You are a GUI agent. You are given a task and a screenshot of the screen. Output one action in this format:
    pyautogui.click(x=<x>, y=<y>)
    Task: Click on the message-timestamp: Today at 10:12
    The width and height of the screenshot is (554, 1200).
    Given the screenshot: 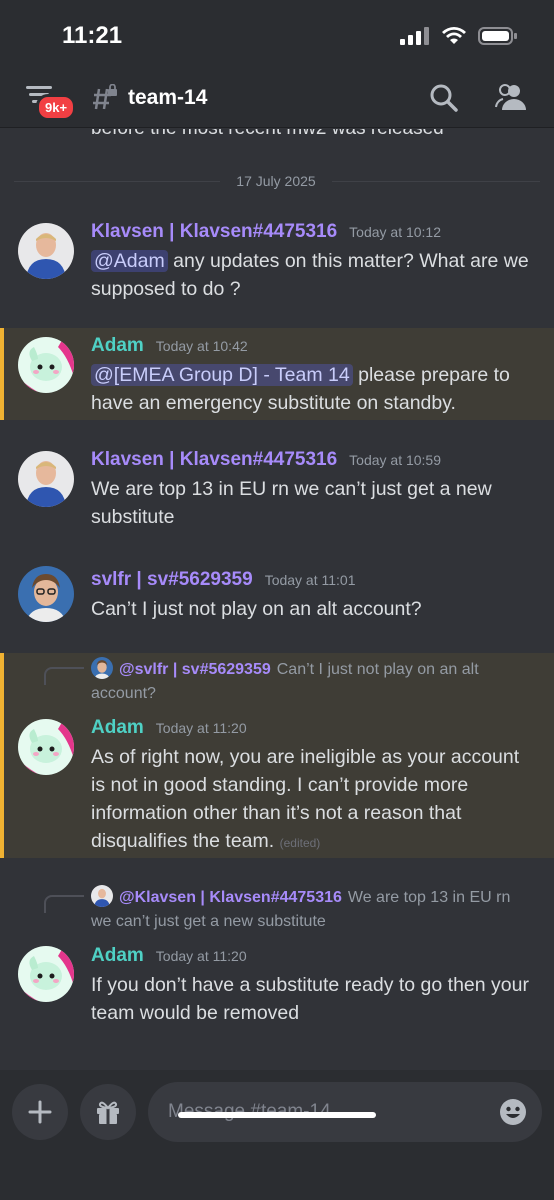 What is the action you would take?
    pyautogui.click(x=395, y=232)
    